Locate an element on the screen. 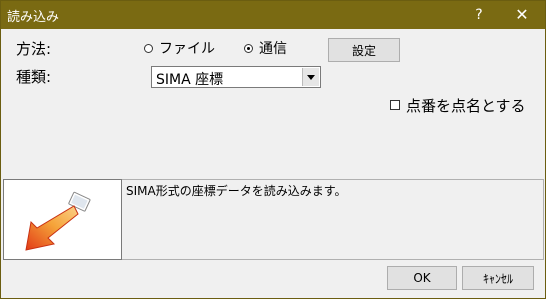  type-select: SIMA 座標 is located at coordinates (236, 77).